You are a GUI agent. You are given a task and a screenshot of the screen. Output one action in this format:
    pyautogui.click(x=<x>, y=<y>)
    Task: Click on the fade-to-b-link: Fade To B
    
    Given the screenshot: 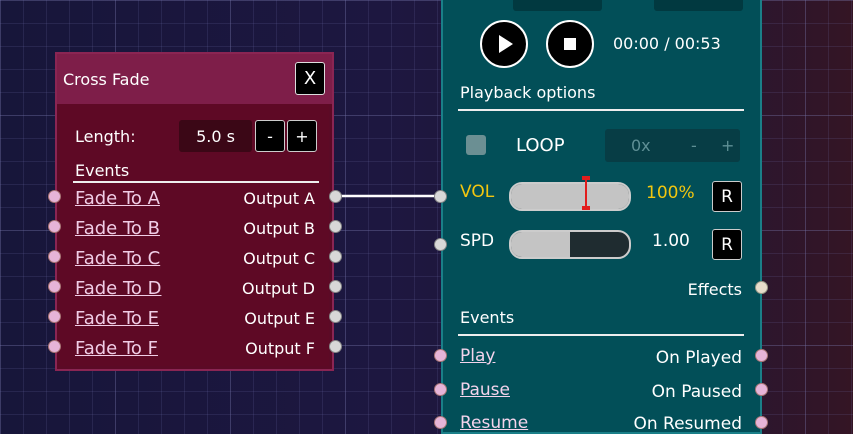 What is the action you would take?
    pyautogui.click(x=117, y=228)
    